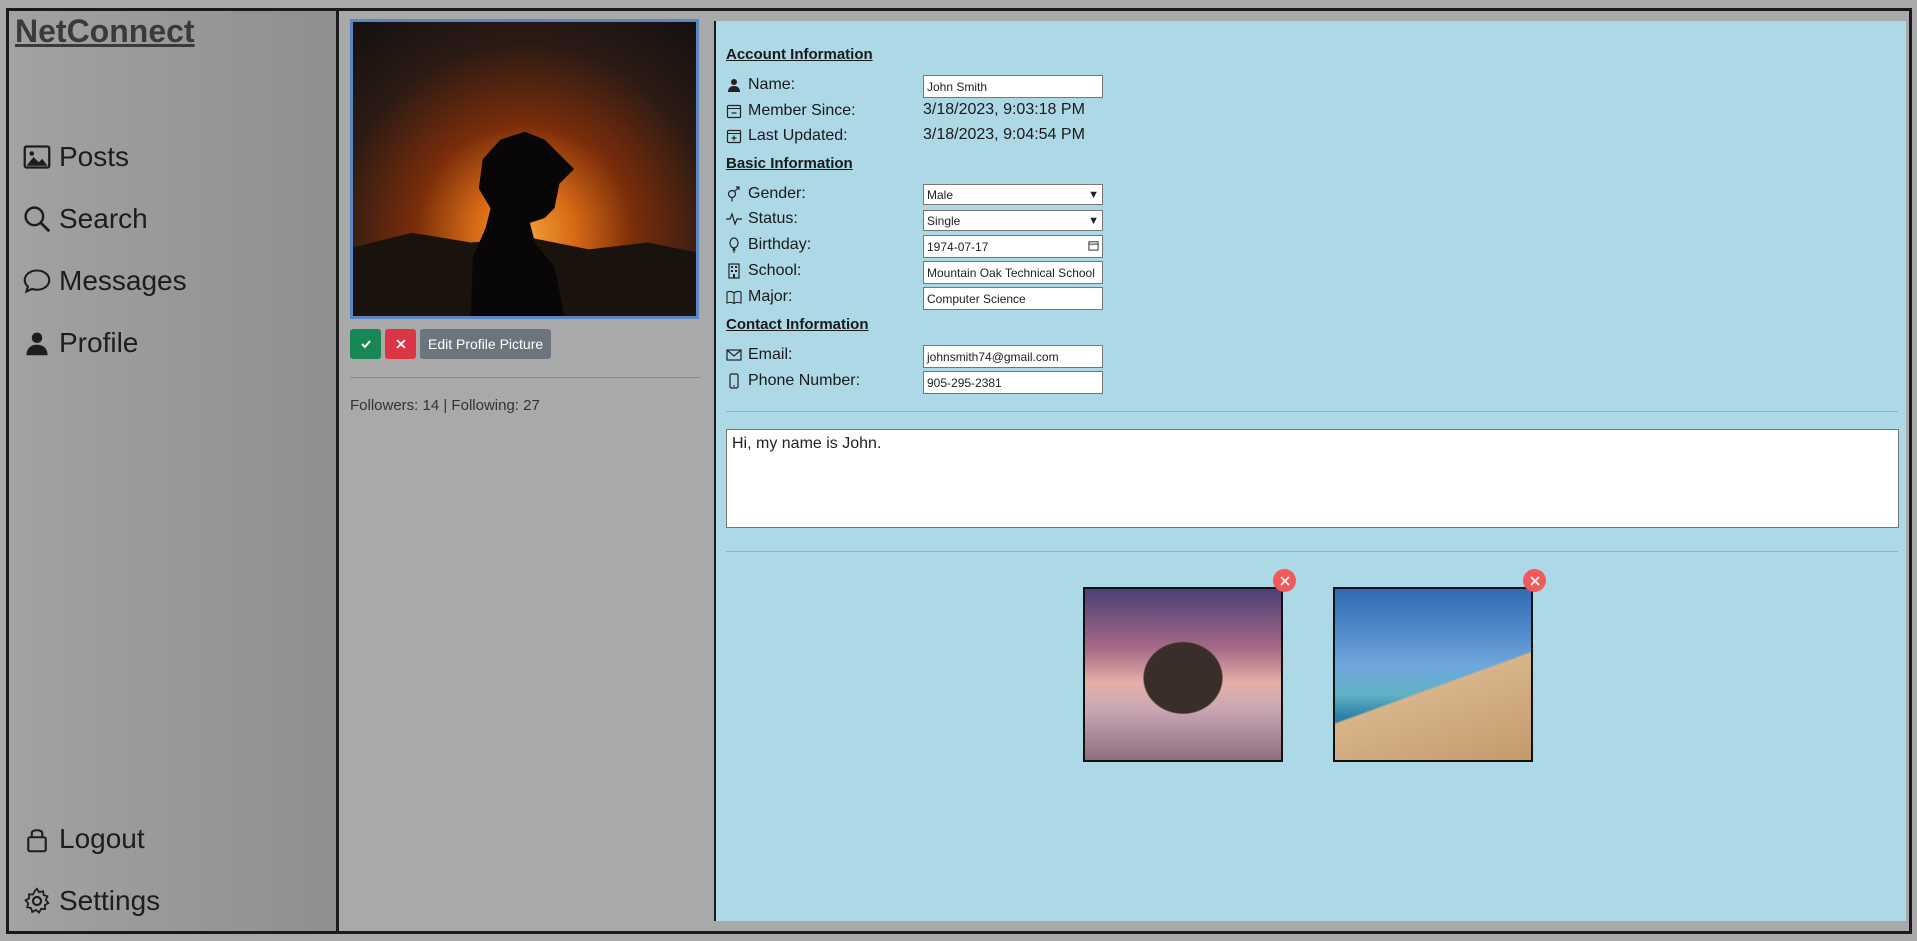 This screenshot has height=941, width=1917. I want to click on contact-information-heading: Contact Information, so click(797, 324).